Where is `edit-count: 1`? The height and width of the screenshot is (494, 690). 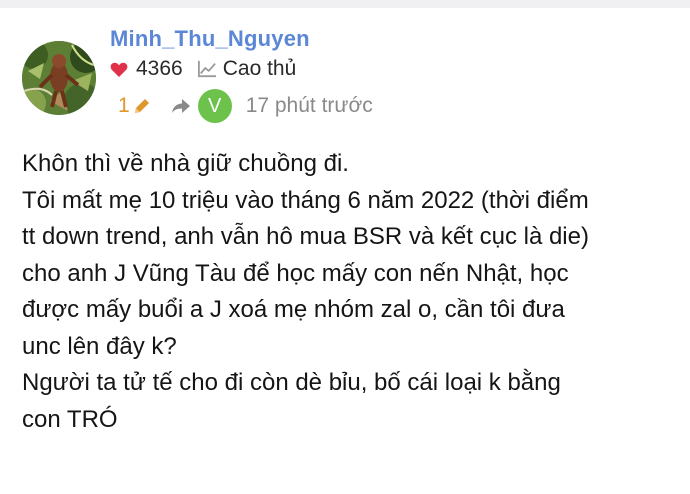
edit-count: 1 is located at coordinates (124, 106).